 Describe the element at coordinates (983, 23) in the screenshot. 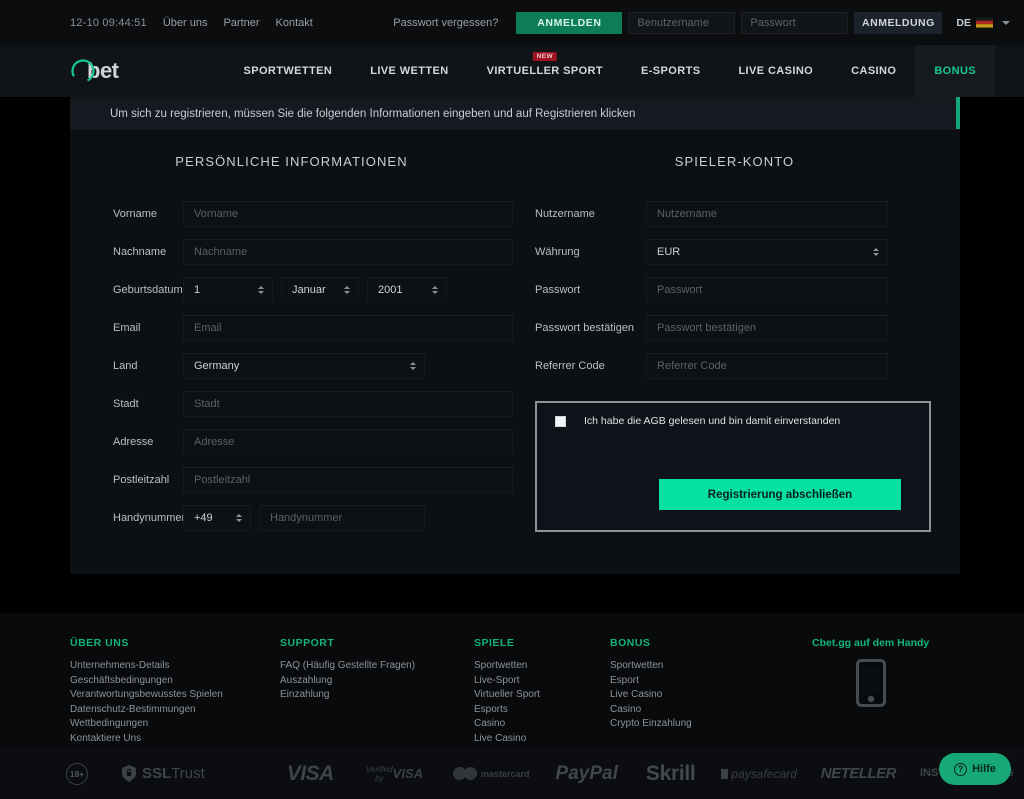

I see `language-selector: DE` at that location.